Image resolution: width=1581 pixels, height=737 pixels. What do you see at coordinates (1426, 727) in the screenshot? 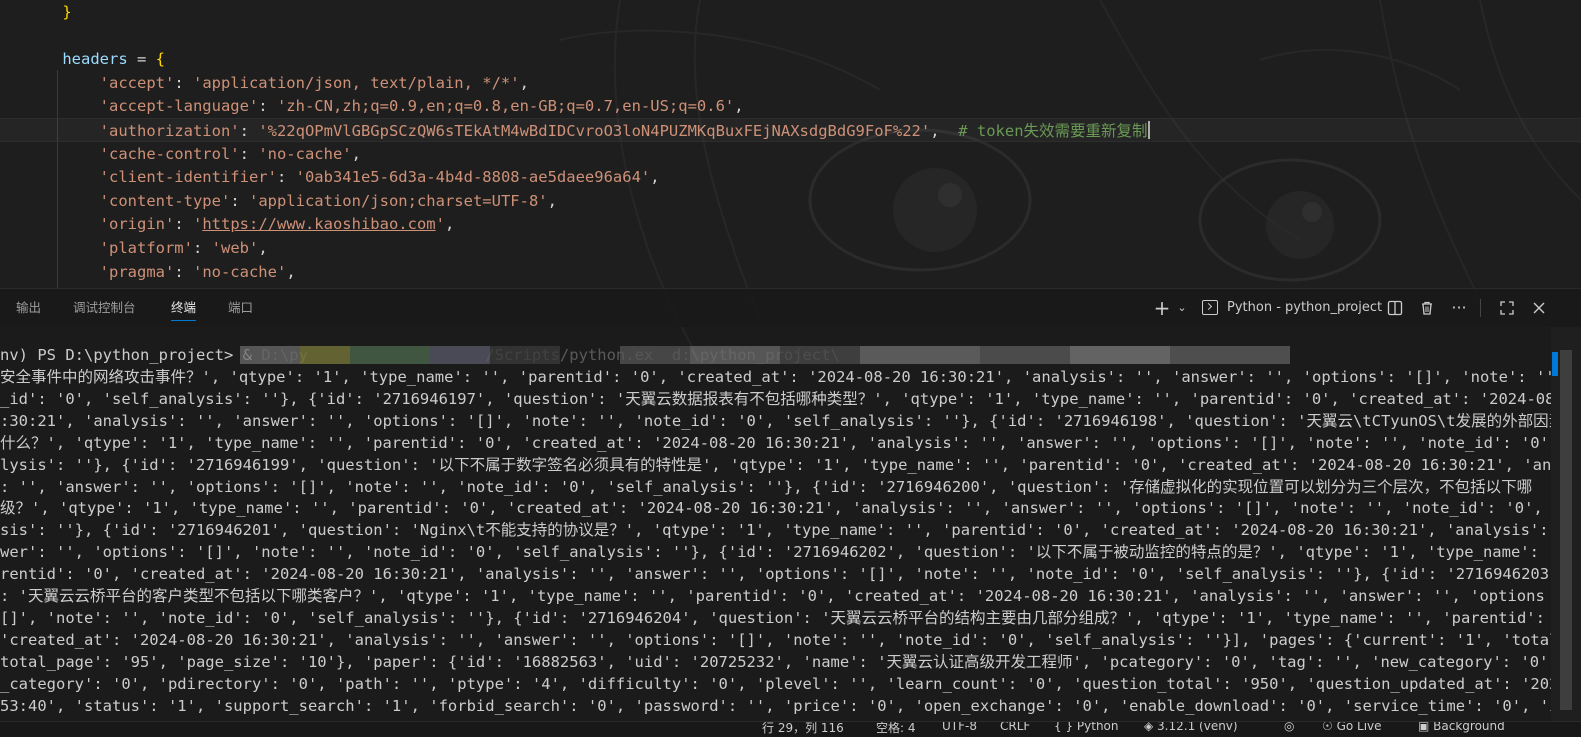
I see `image-icon: ▣` at bounding box center [1426, 727].